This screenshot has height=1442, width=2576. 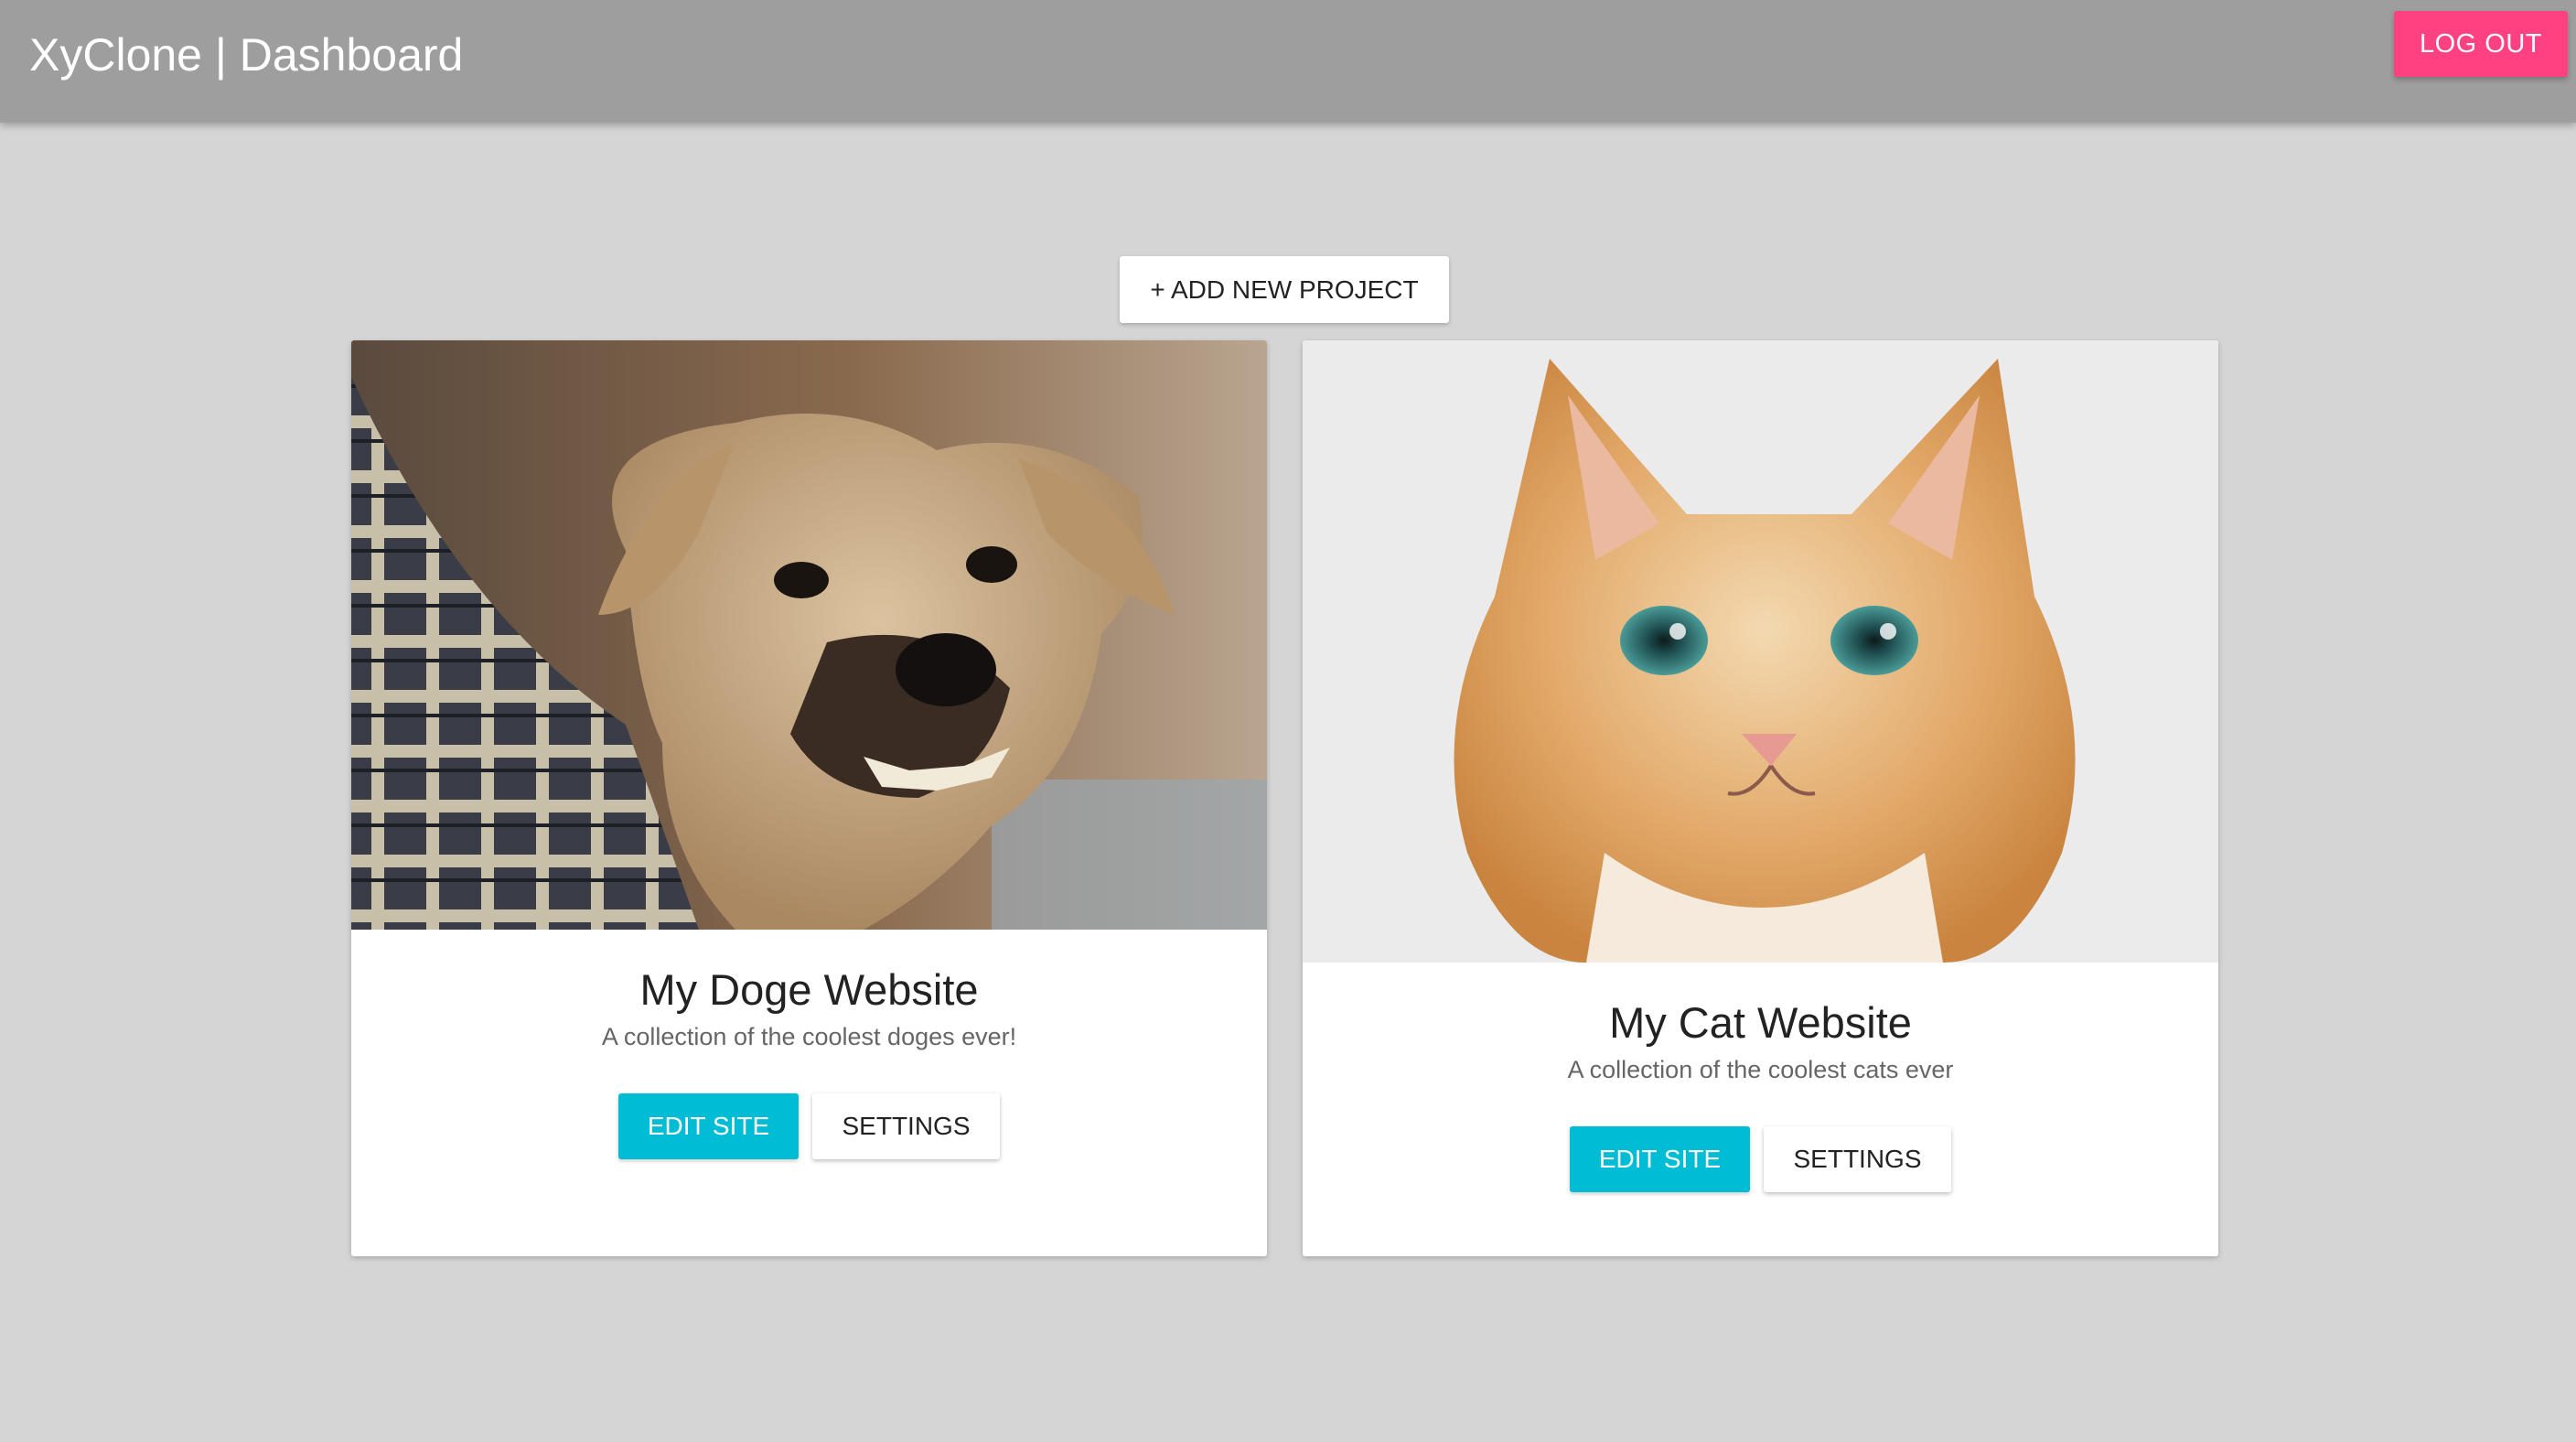 I want to click on app-title: XyClone | Dashboard, so click(x=246, y=55).